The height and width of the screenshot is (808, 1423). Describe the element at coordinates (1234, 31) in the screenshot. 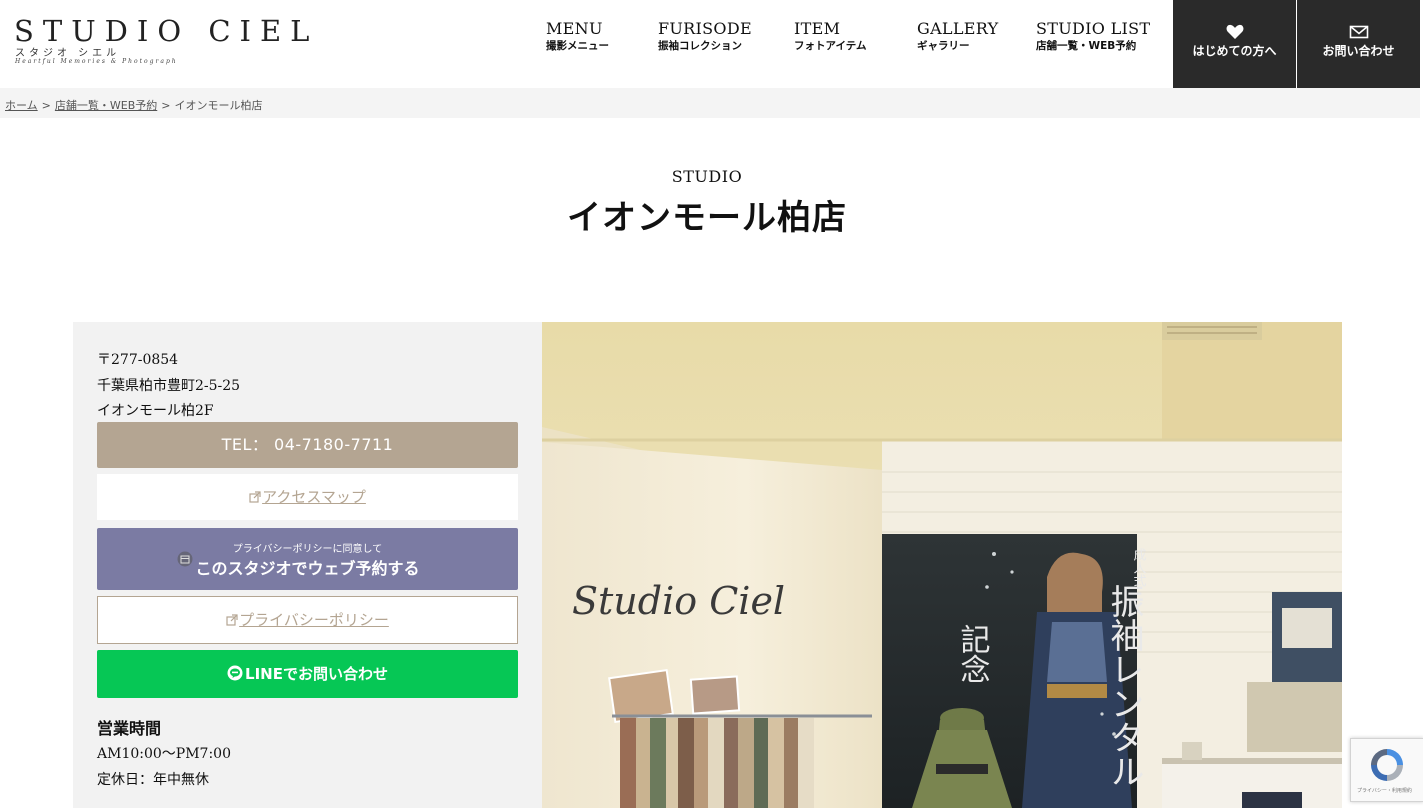

I see `heart-icon` at that location.